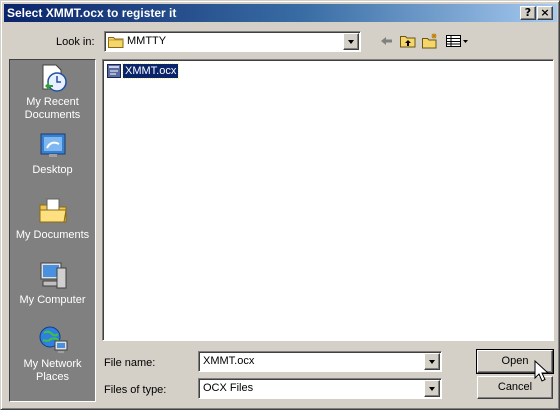 Image resolution: width=560 pixels, height=410 pixels. Describe the element at coordinates (52, 108) in the screenshot. I see `place-label: My Recent Documents` at that location.